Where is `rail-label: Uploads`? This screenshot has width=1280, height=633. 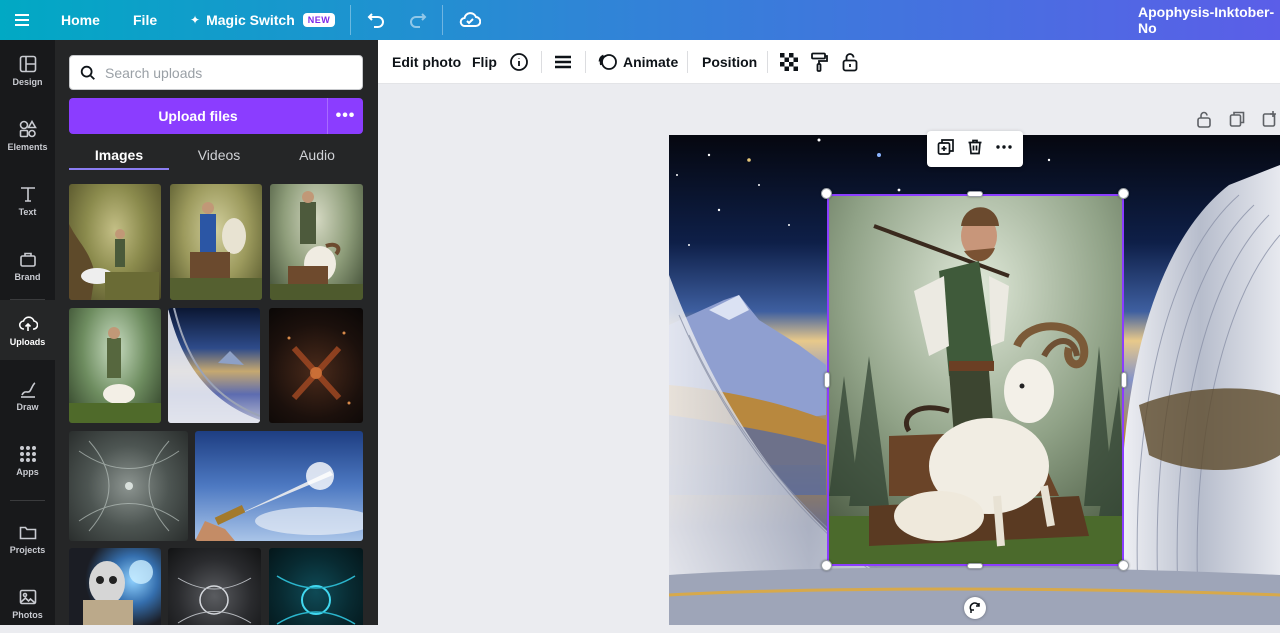 rail-label: Uploads is located at coordinates (27, 341).